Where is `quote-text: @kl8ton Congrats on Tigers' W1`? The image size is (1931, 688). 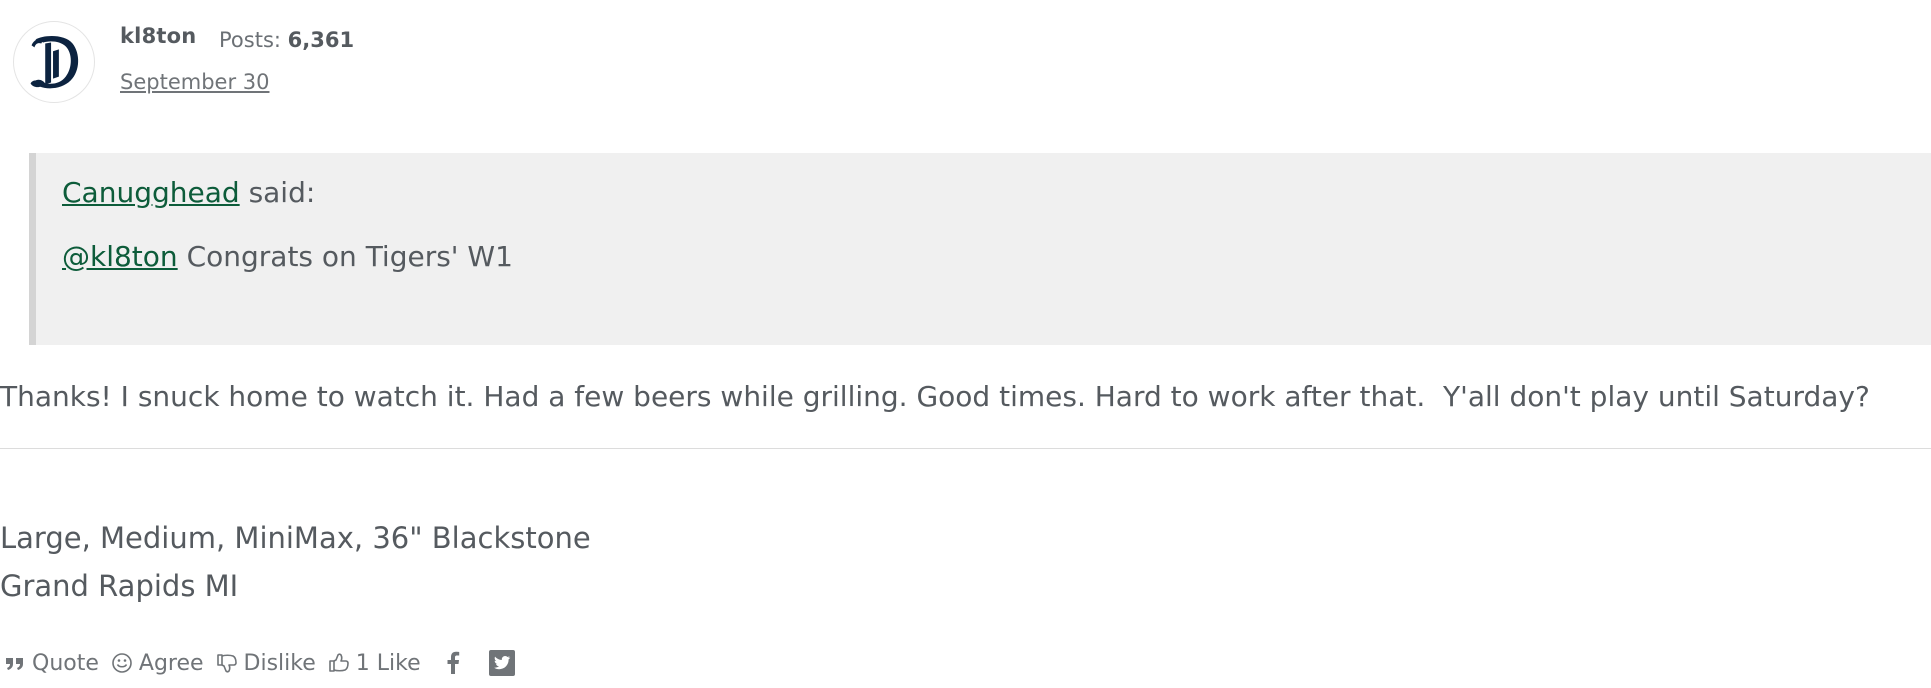 quote-text: @kl8ton Congrats on Tigers' W1 is located at coordinates (287, 256).